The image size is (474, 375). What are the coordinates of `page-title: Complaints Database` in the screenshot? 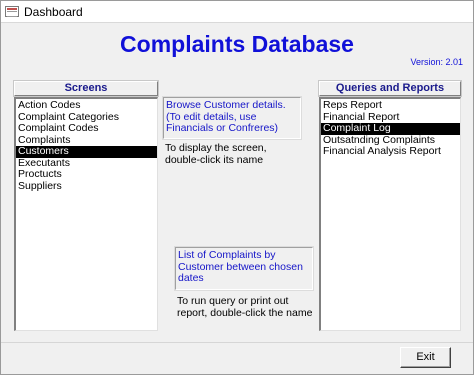 It's located at (237, 44).